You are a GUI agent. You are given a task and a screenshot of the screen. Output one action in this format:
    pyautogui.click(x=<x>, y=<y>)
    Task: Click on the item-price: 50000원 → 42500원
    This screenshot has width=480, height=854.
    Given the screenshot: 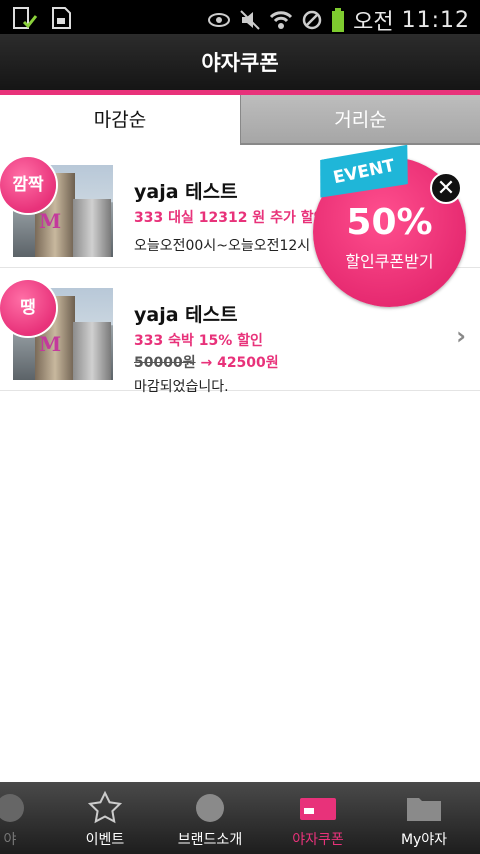 What is the action you would take?
    pyautogui.click(x=206, y=362)
    